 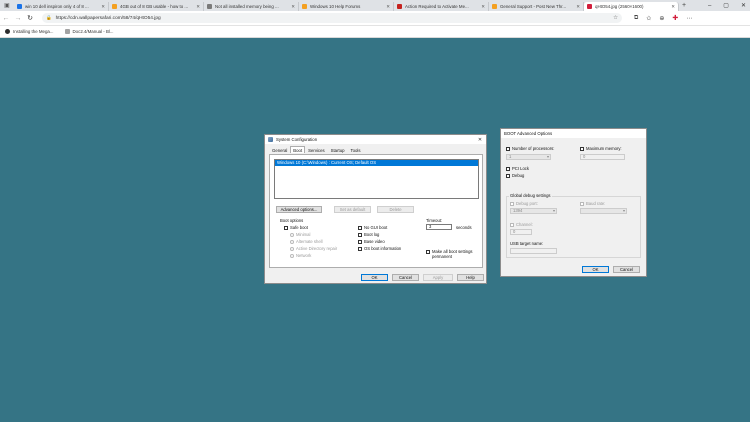 What do you see at coordinates (360, 242) in the screenshot?
I see `base-video-checkbox` at bounding box center [360, 242].